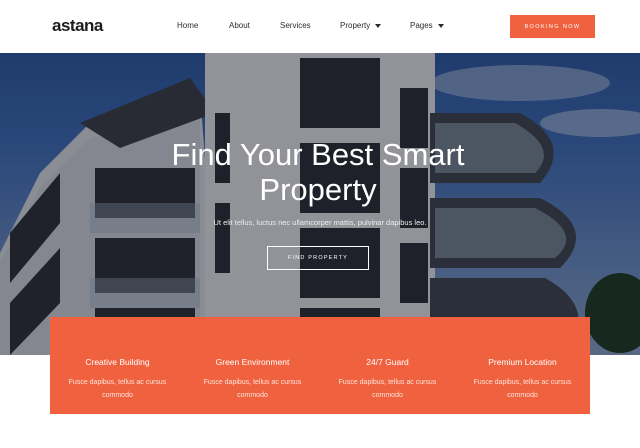 This screenshot has width=640, height=448. Describe the element at coordinates (421, 25) in the screenshot. I see `nav-item-label: Pages` at that location.